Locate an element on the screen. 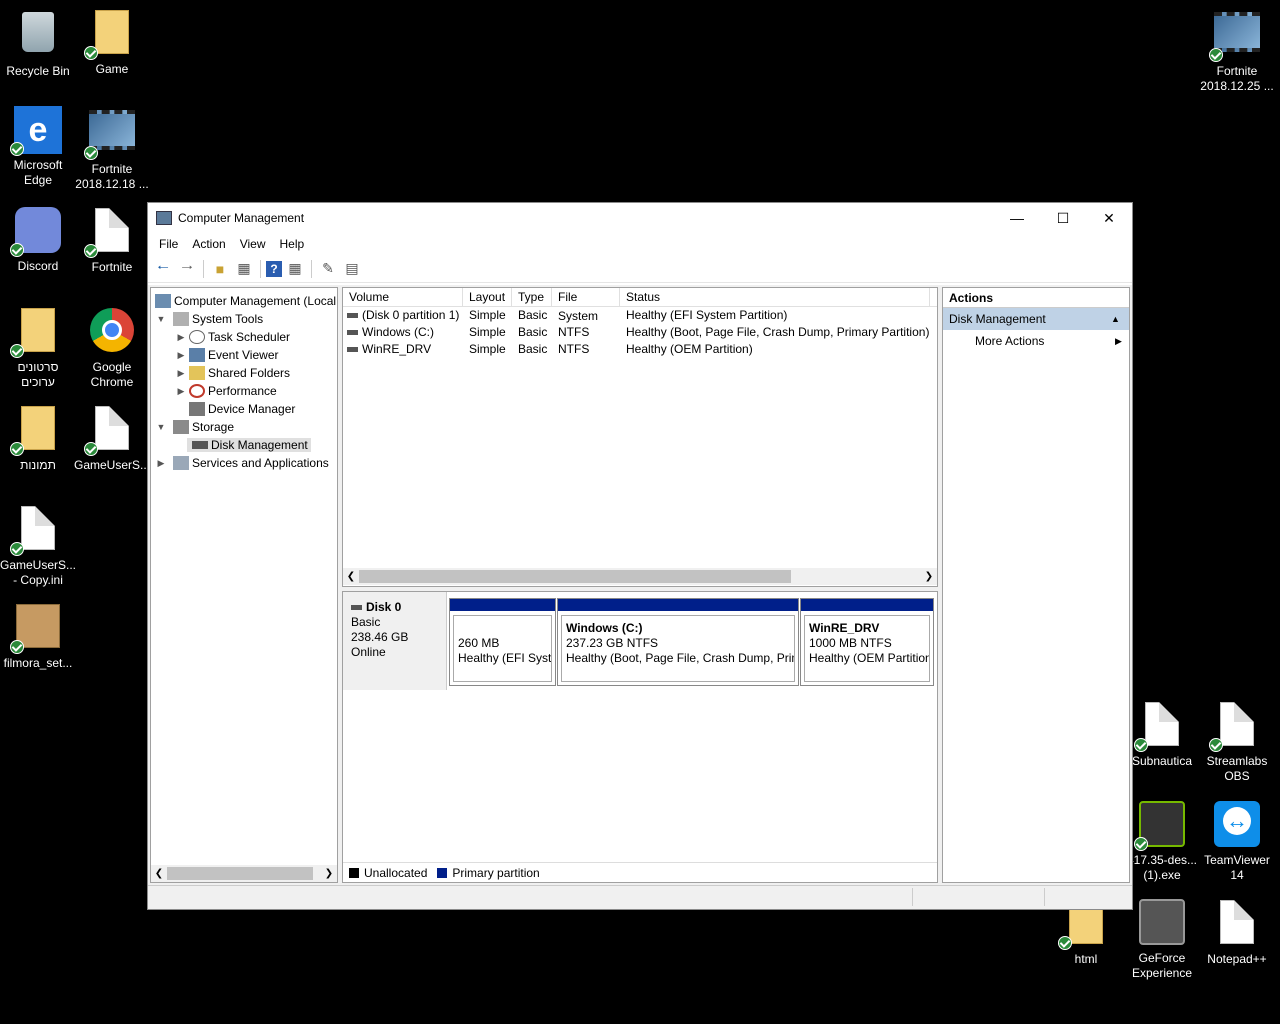 The height and width of the screenshot is (1024, 1280). show-hide-action-pane-icon: ▦ is located at coordinates (295, 269).